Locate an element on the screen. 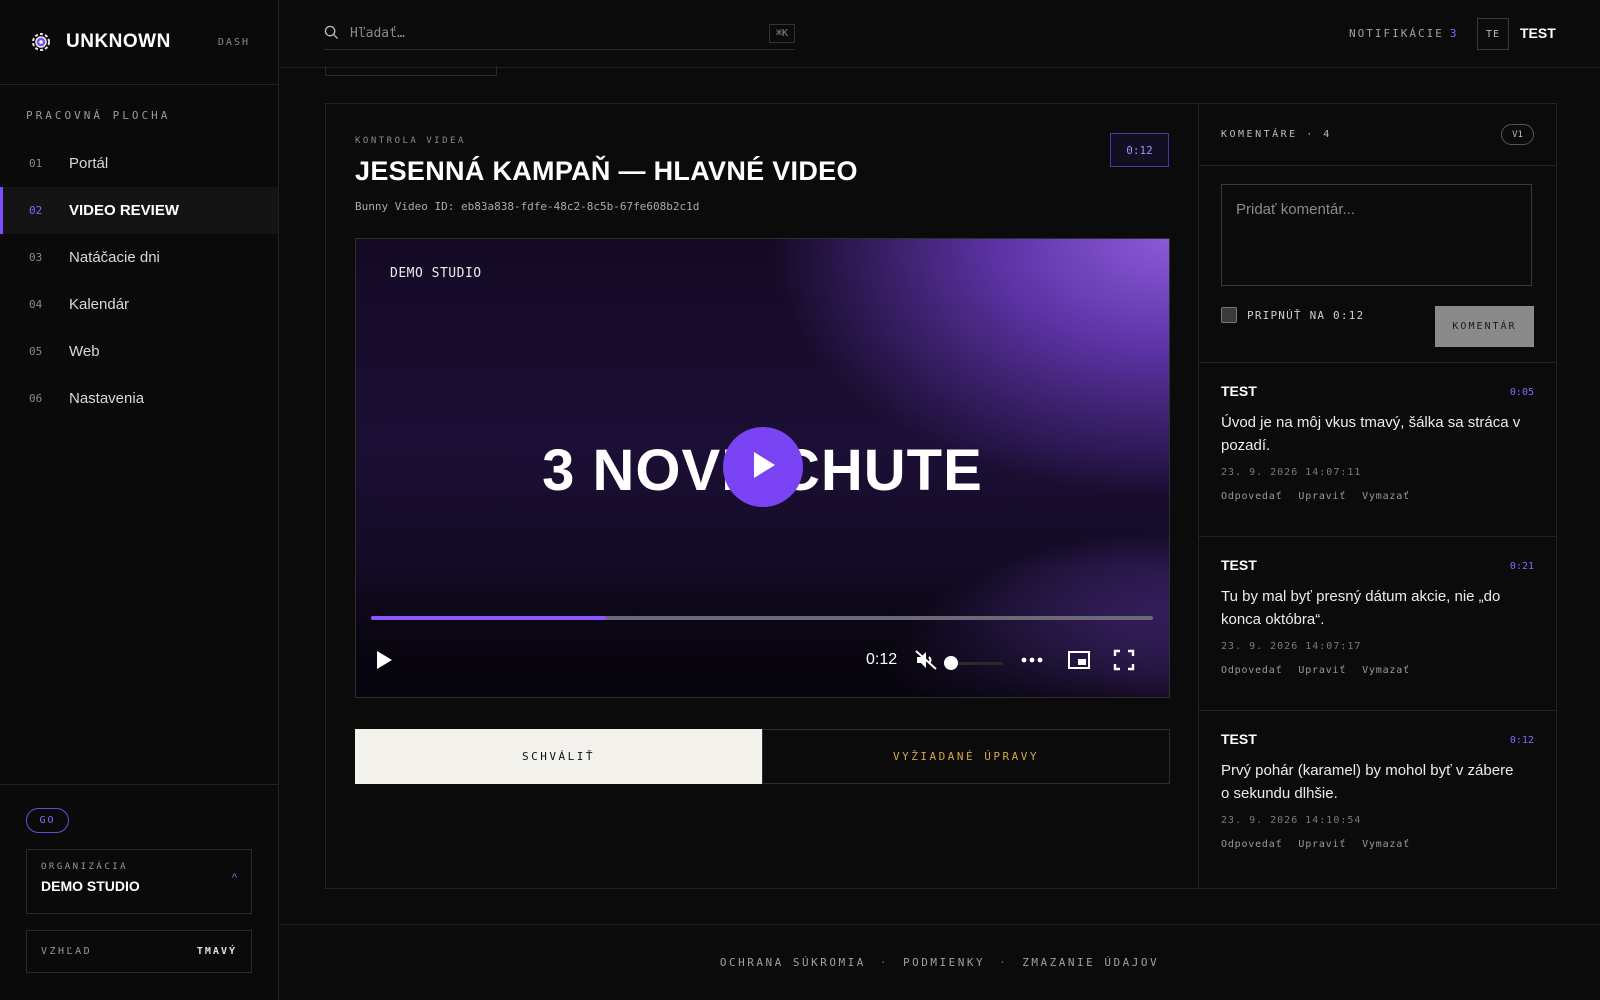 This screenshot has width=1600, height=1000. comment-date: 23. 9. 2026 14:07:17 is located at coordinates (1291, 646).